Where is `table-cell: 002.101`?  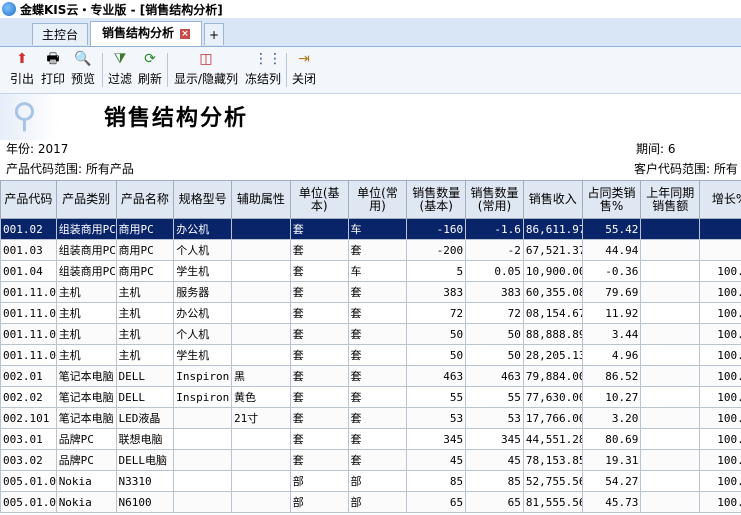 table-cell: 002.101 is located at coordinates (28, 418).